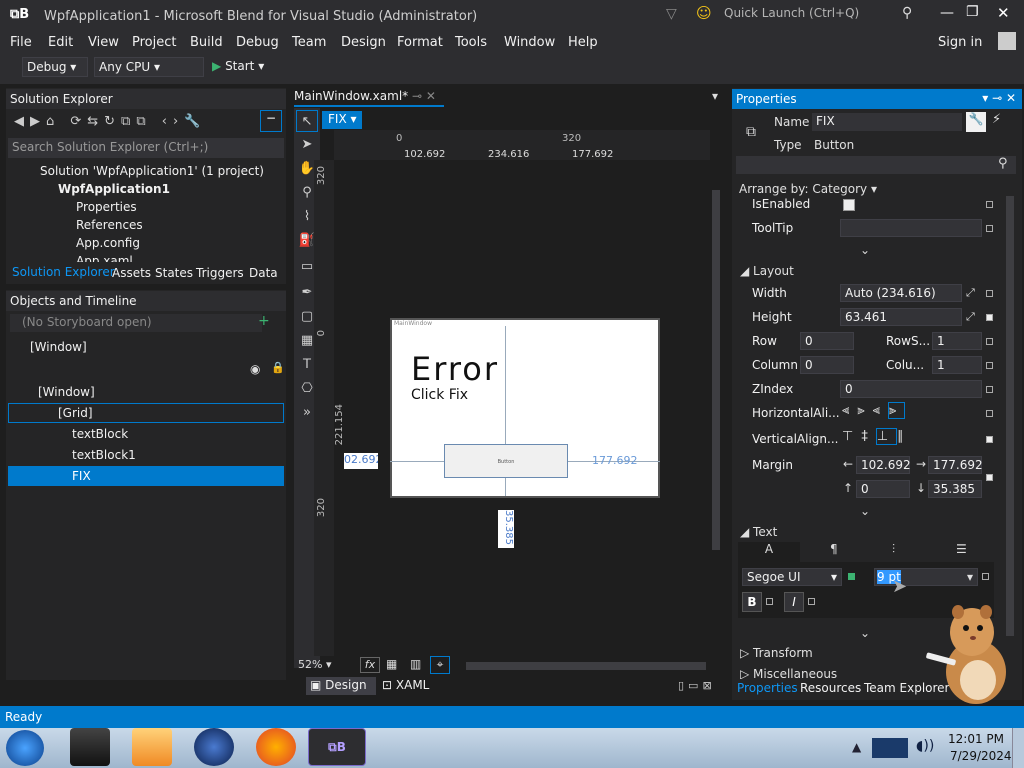 The image size is (1024, 768). What do you see at coordinates (309, 42) in the screenshot?
I see `menu-team: Team` at bounding box center [309, 42].